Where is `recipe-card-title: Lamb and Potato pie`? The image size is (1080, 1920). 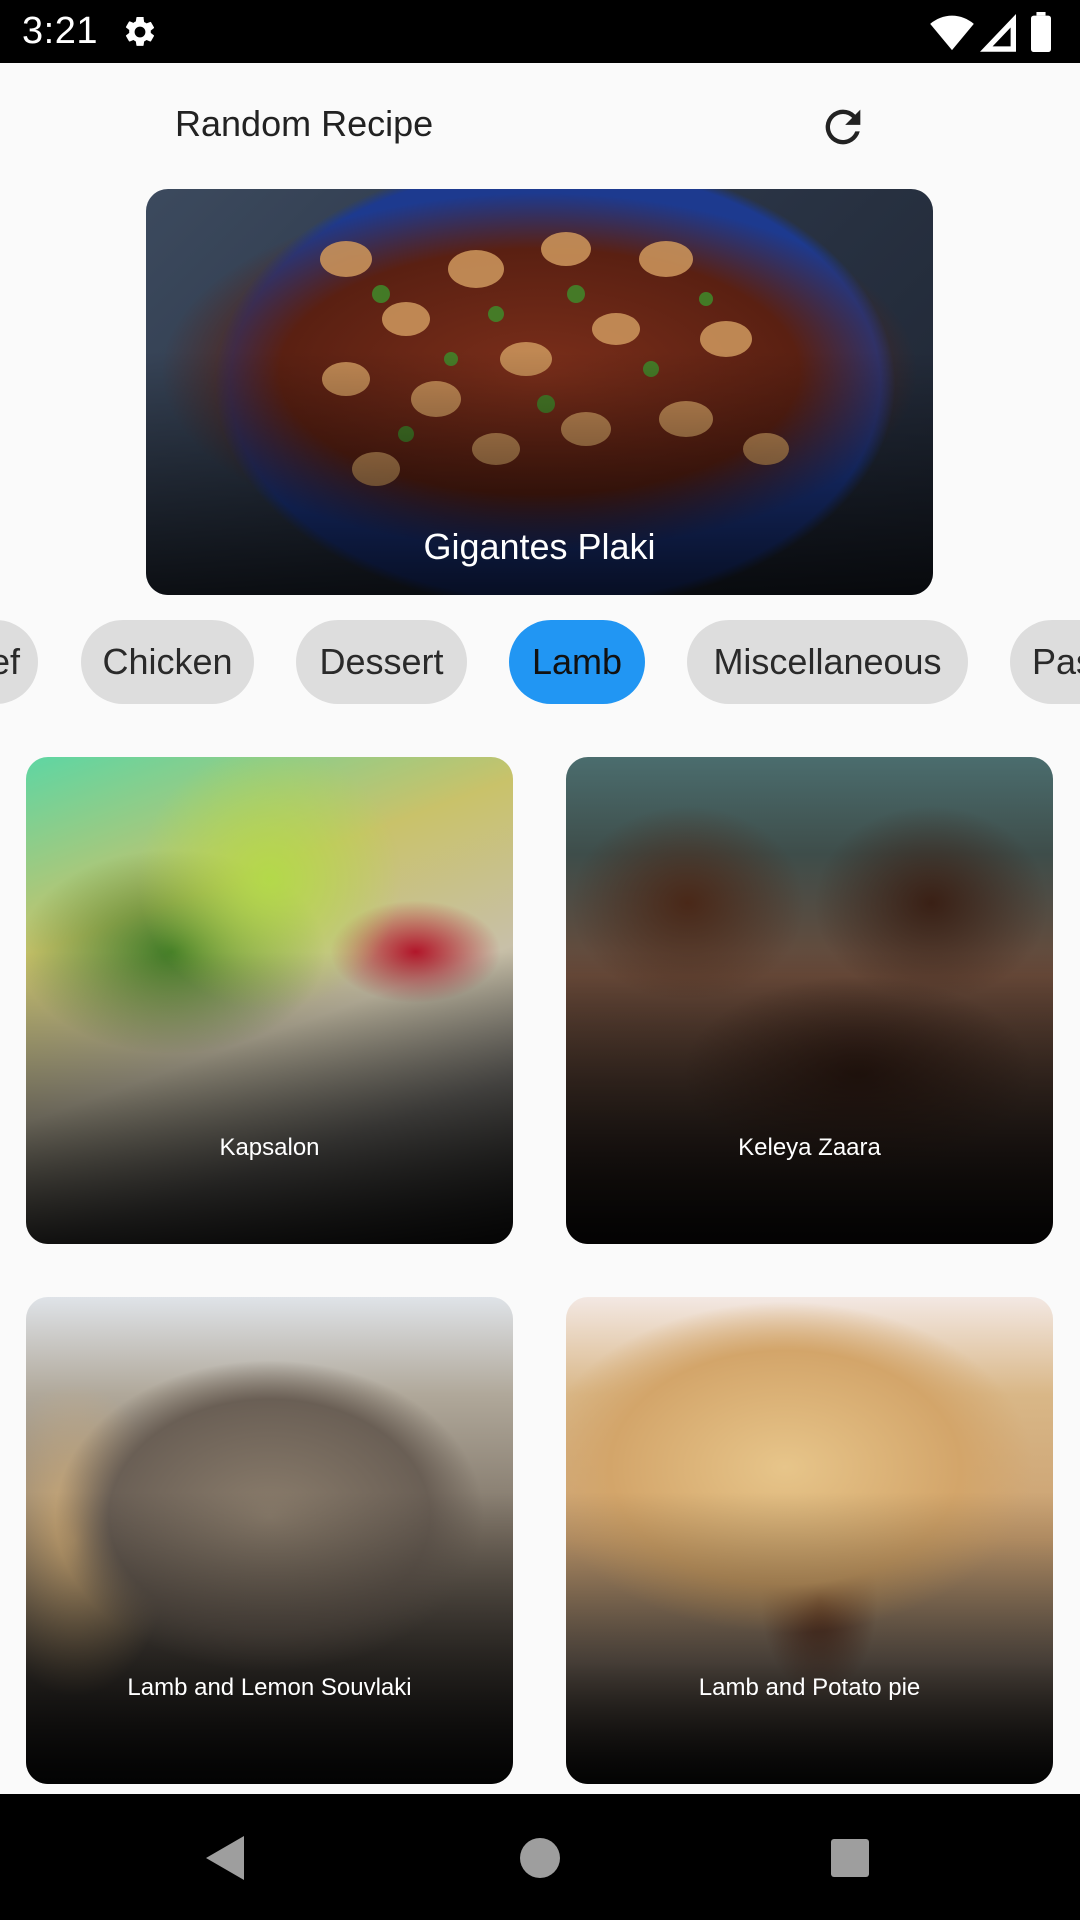
recipe-card-title: Lamb and Potato pie is located at coordinates (809, 1687).